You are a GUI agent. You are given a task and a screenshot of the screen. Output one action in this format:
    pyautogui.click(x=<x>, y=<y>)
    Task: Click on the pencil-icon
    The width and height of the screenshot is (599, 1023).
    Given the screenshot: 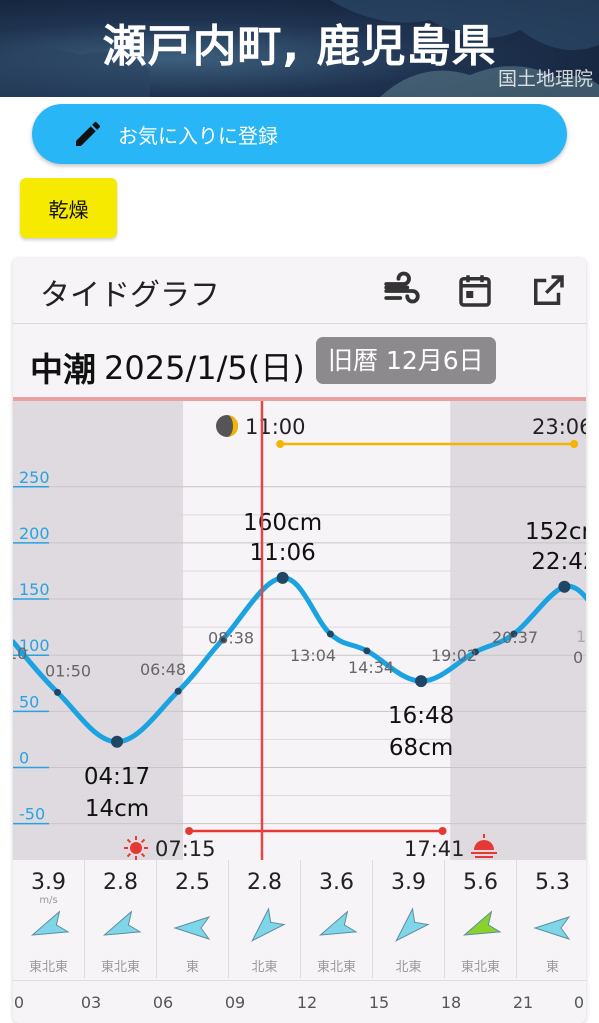 What is the action you would take?
    pyautogui.click(x=88, y=133)
    